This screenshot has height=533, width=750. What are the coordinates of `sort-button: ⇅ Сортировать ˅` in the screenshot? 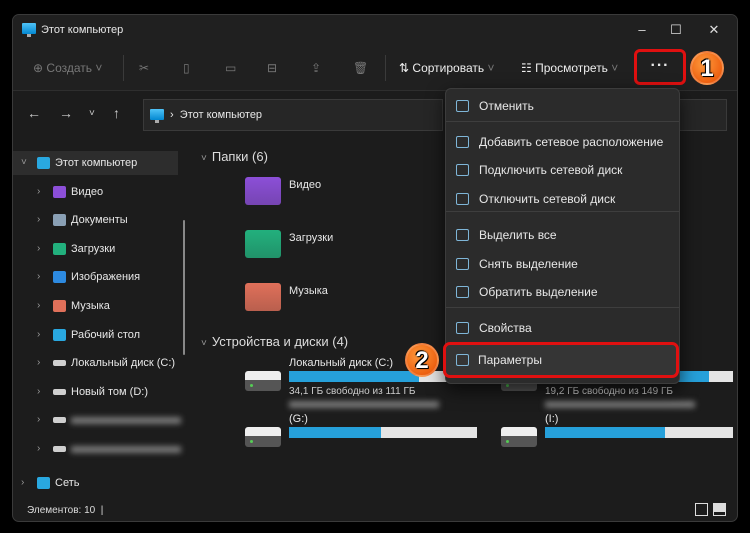 It's located at (446, 68).